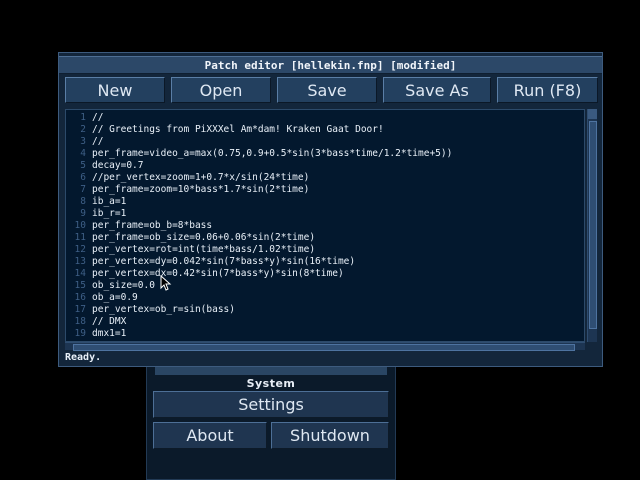 Image resolution: width=640 pixels, height=480 pixels. I want to click on vertical-scrollbar, so click(592, 225).